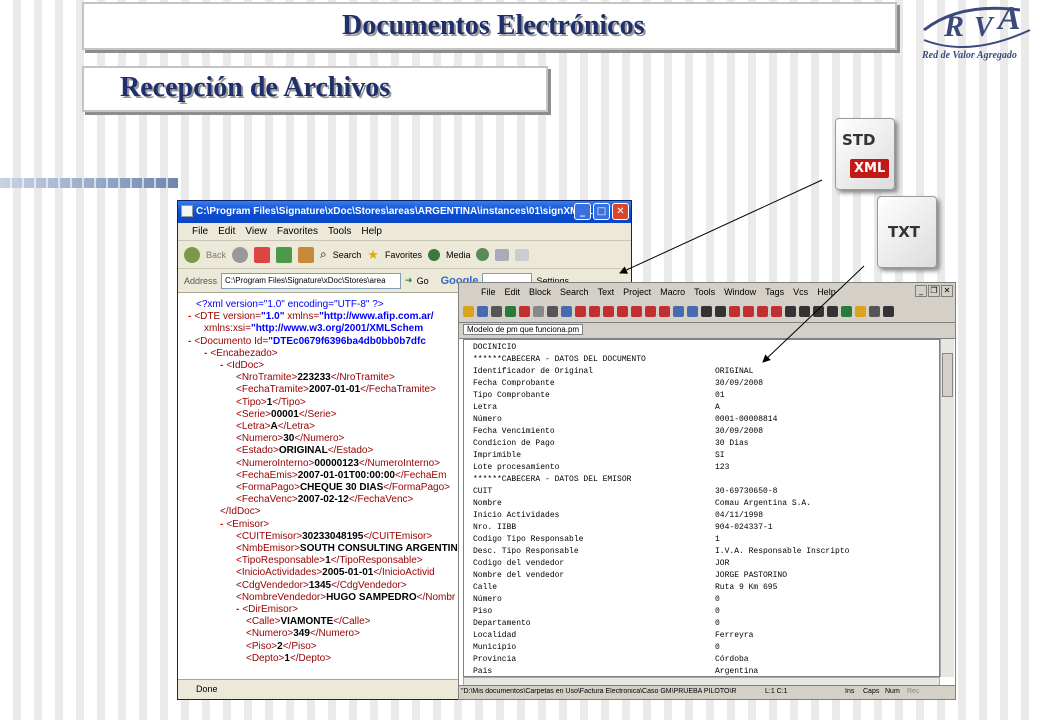  I want to click on history-icon, so click(483, 254).